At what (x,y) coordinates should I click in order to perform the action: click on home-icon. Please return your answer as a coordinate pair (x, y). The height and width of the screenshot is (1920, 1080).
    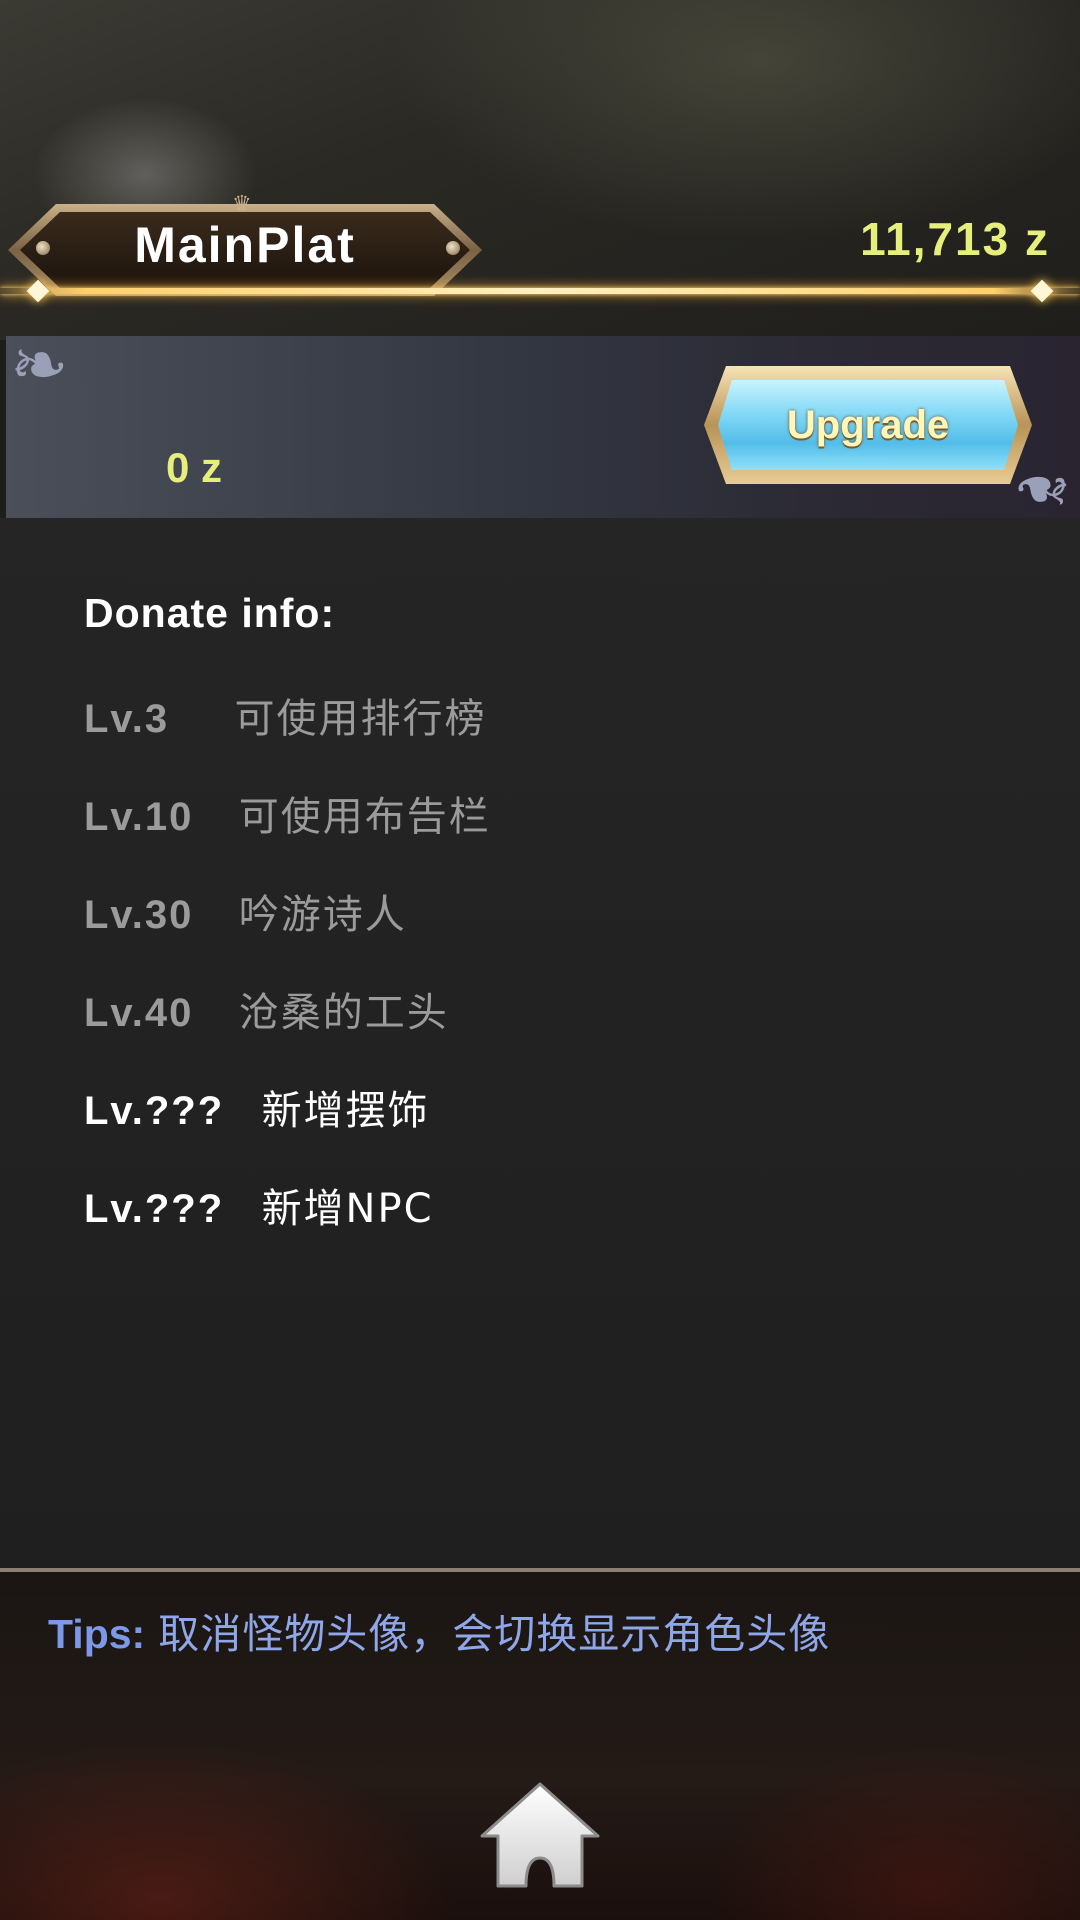
    Looking at the image, I should click on (540, 1835).